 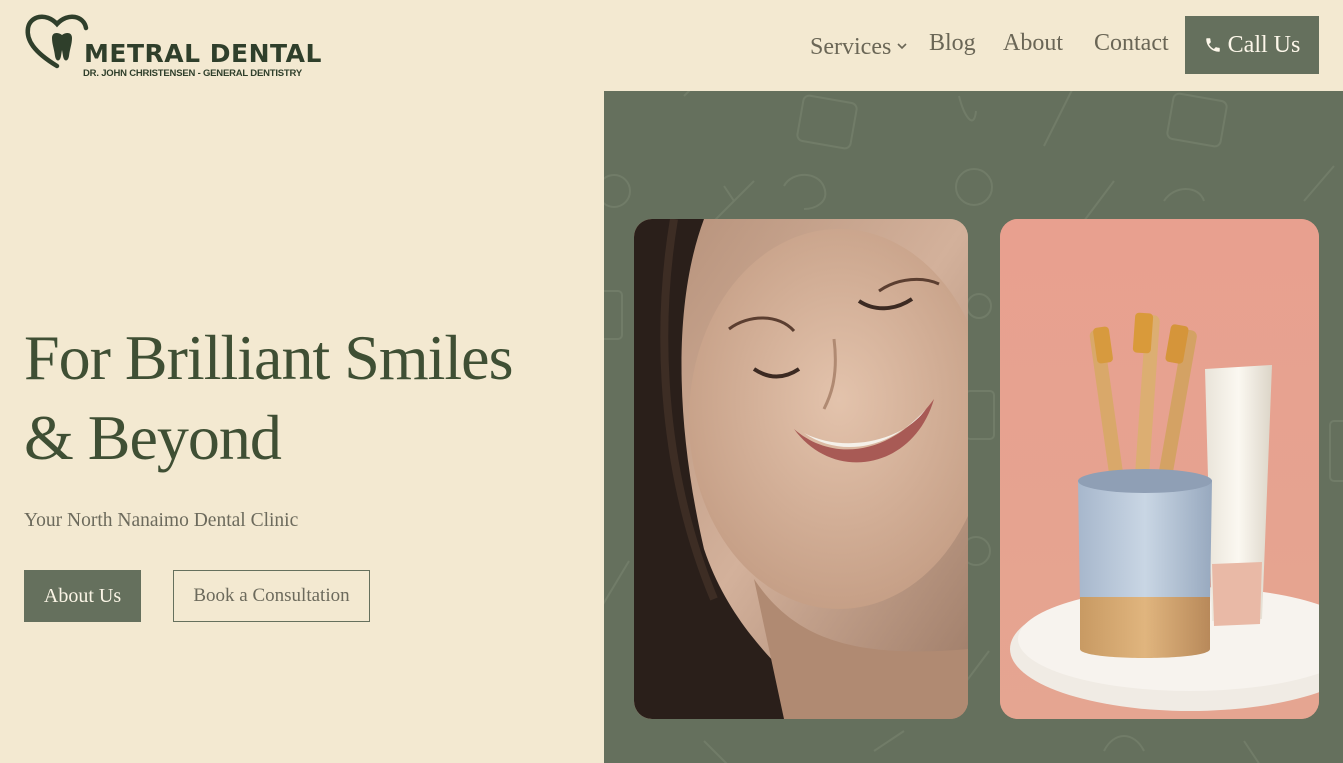 I want to click on nav-services: Services, so click(x=858, y=45).